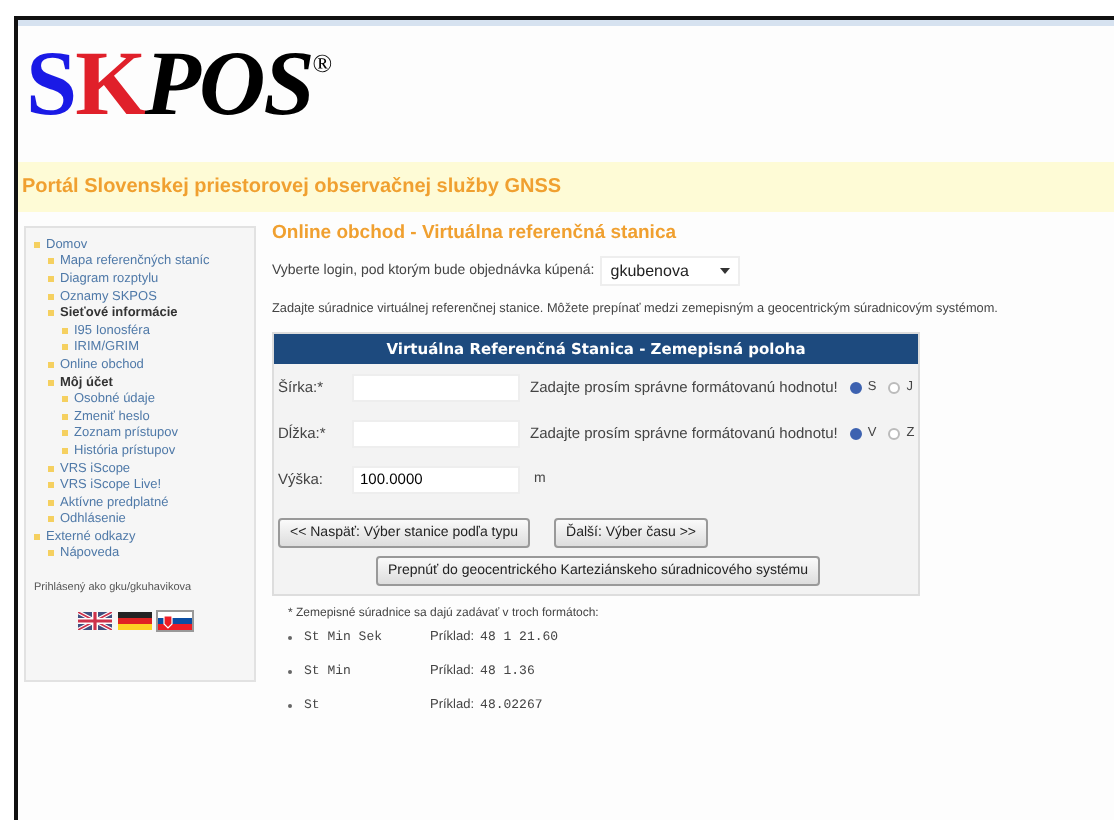 The height and width of the screenshot is (820, 1114). Describe the element at coordinates (178, 84) in the screenshot. I see `logo: SKPOS$^{®}$` at that location.